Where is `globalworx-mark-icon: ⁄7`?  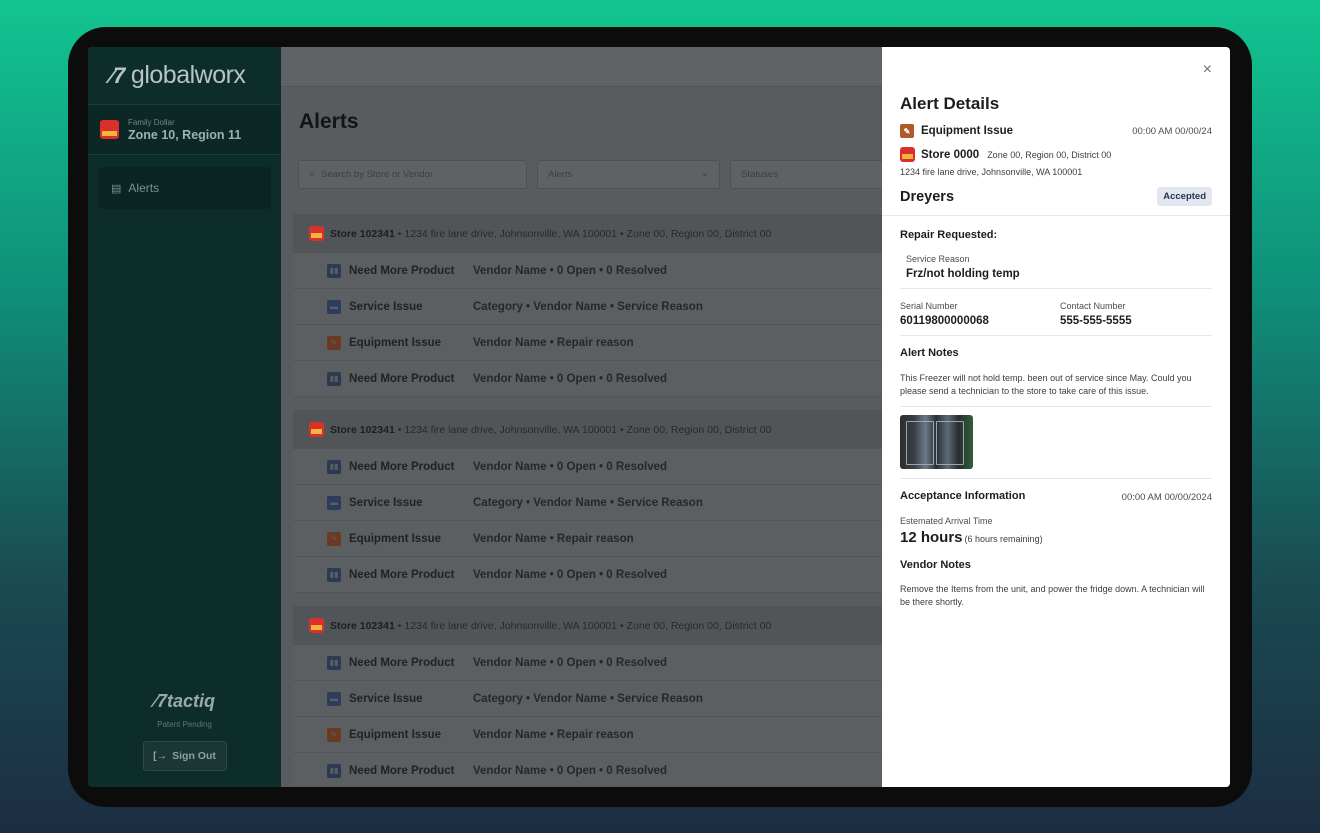
globalworx-mark-icon: ⁄7 is located at coordinates (117, 75).